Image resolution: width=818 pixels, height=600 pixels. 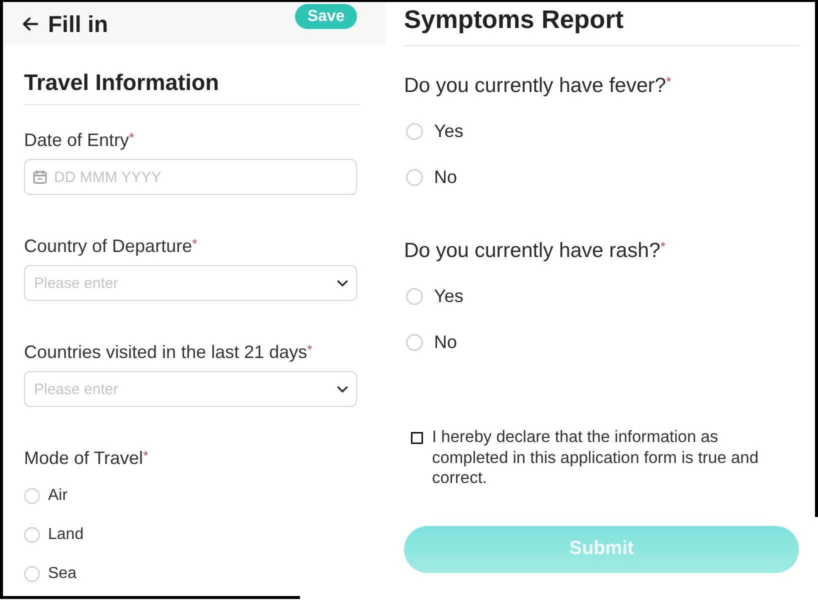 What do you see at coordinates (66, 535) in the screenshot?
I see `option-label: Land` at bounding box center [66, 535].